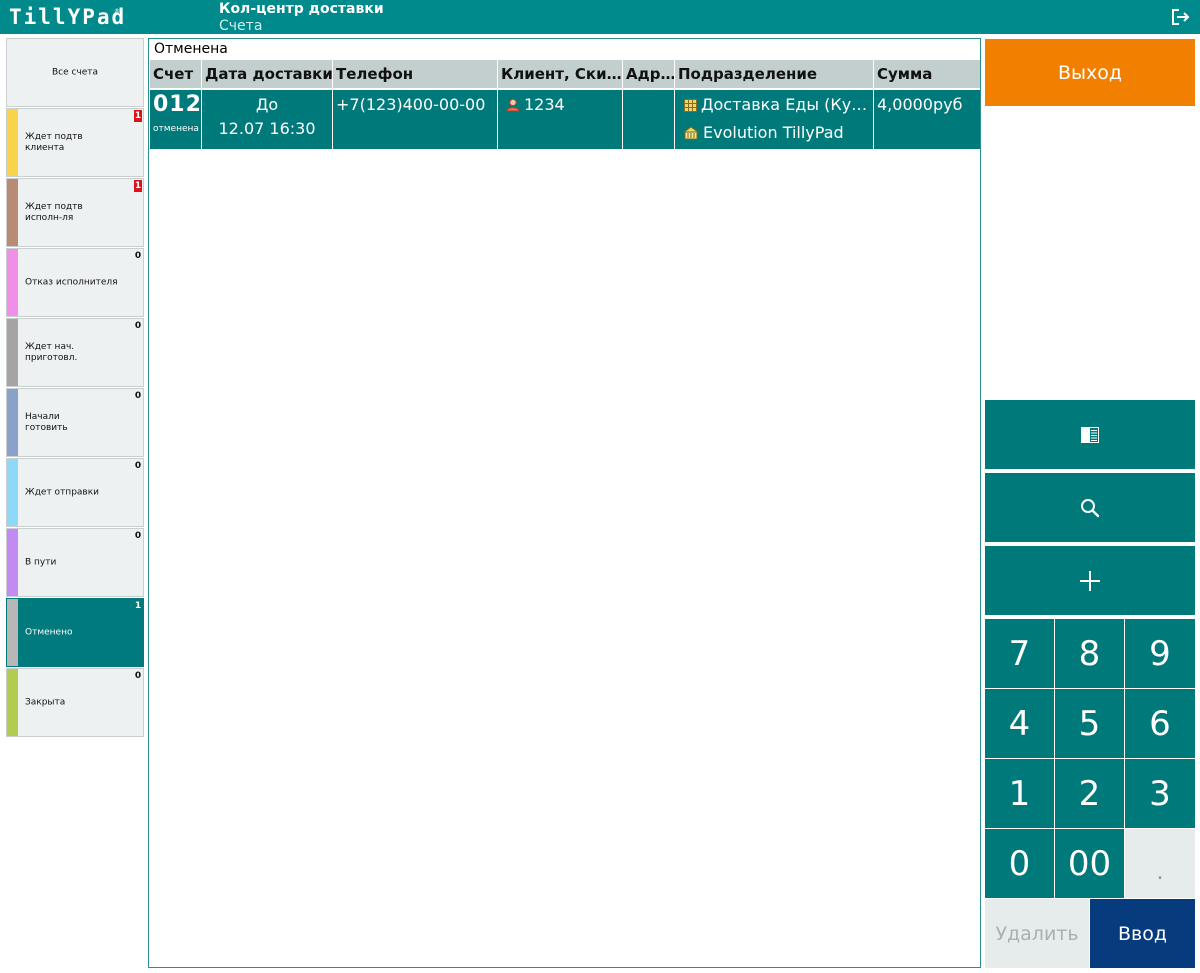  Describe the element at coordinates (176, 74) in the screenshot. I see `column-header-number: Счет` at that location.